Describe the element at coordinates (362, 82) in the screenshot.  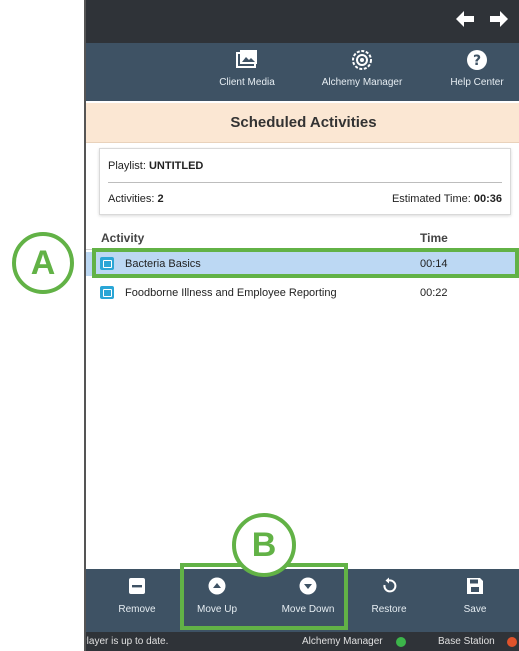
I see `alchemy-manager-label: Alchemy Manager` at that location.